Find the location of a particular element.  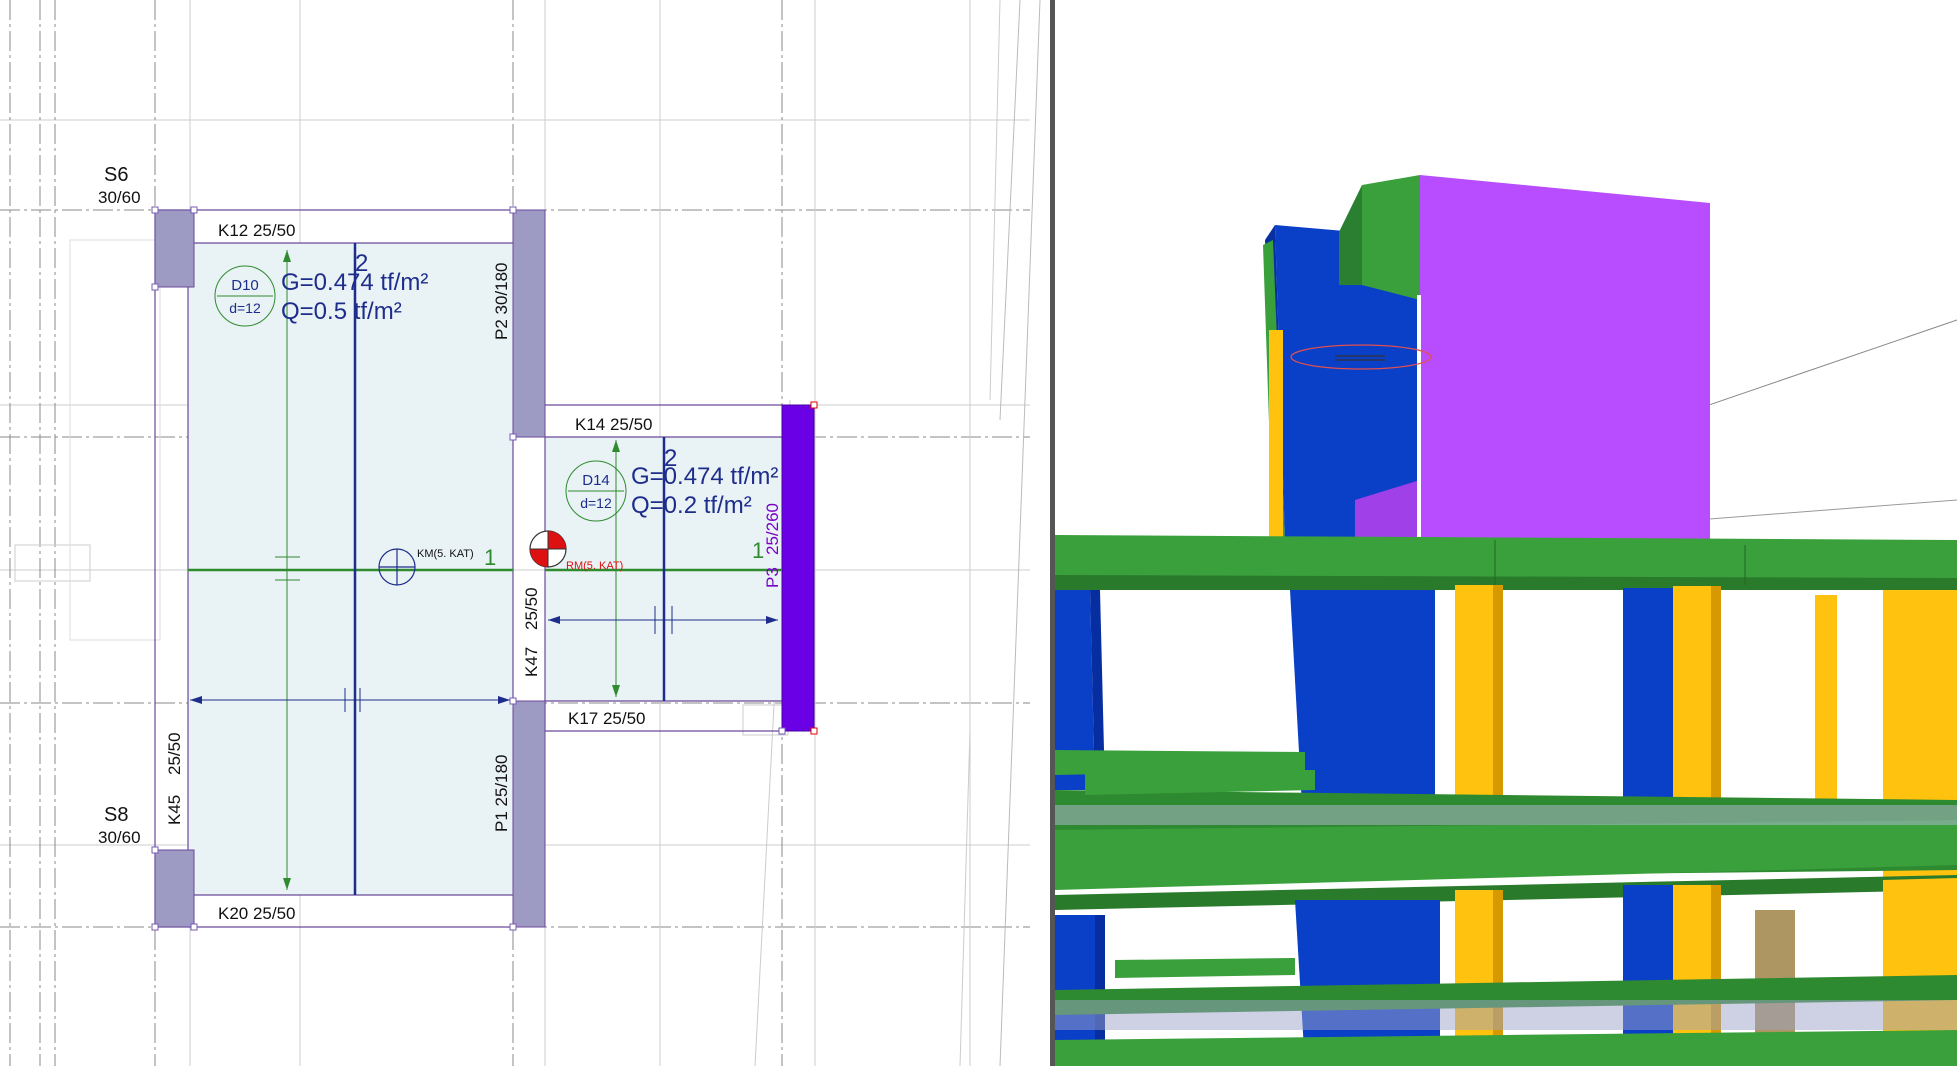

column-s6-name: S6 is located at coordinates (116, 175).